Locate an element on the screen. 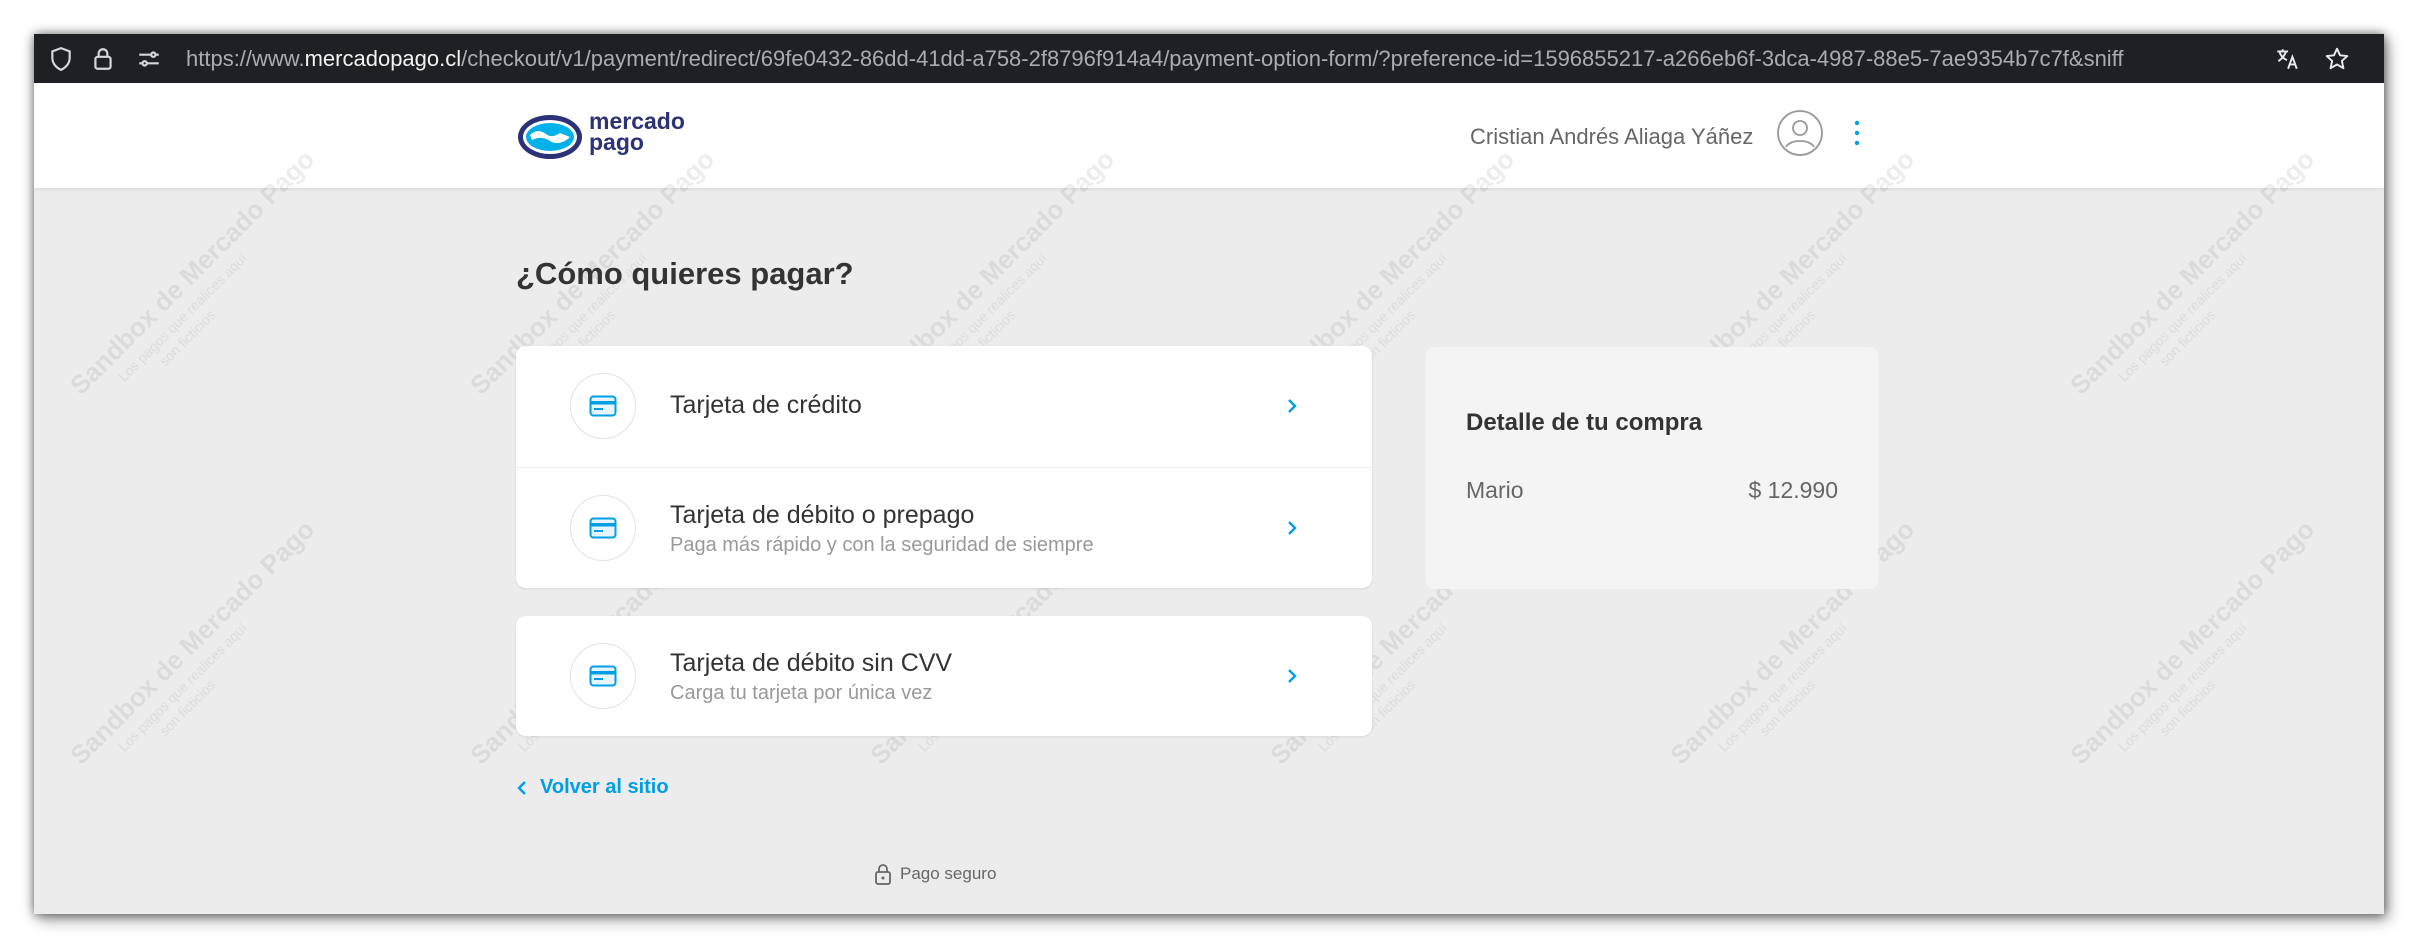 Image resolution: width=2417 pixels, height=948 pixels. back-to-site-link: Volver al sitio is located at coordinates (592, 787).